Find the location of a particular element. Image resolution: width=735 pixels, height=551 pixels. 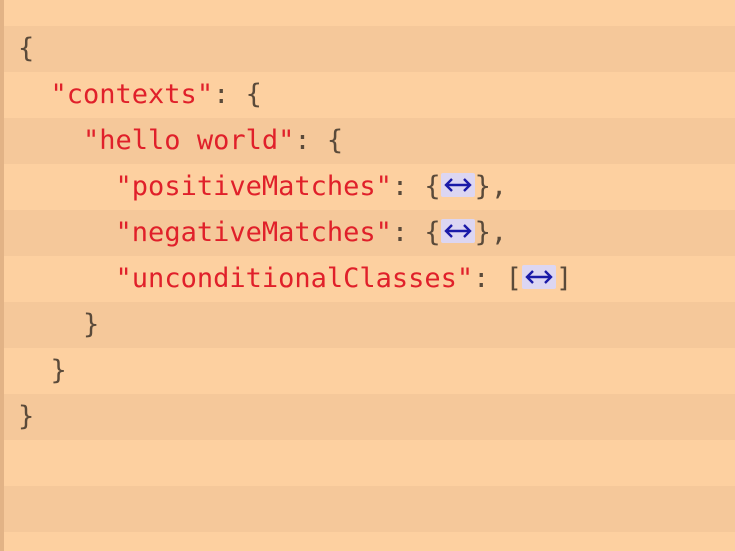

row-stripe is located at coordinates (367, 509).